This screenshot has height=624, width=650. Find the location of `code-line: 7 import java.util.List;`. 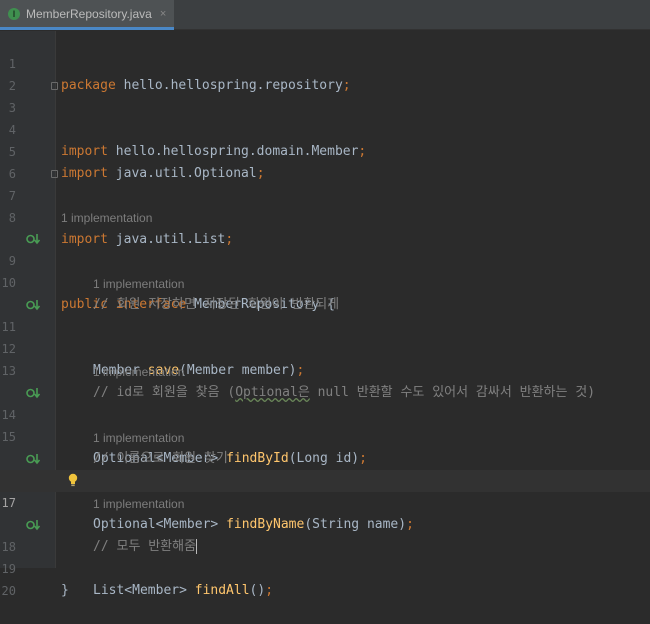

code-line: 7 import java.util.List; is located at coordinates (325, 205).